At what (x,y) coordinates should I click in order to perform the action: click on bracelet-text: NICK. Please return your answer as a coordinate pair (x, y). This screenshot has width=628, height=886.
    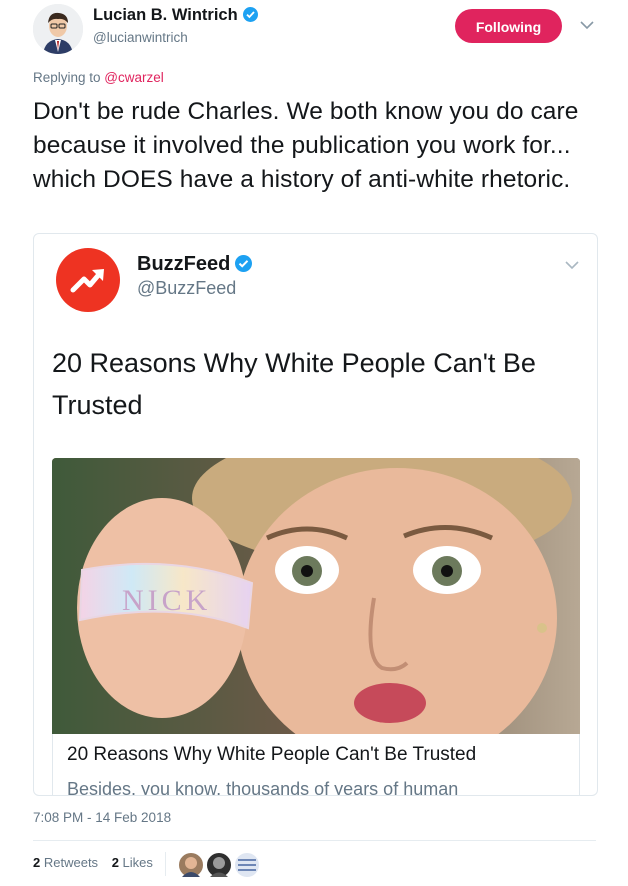
    Looking at the image, I should click on (166, 600).